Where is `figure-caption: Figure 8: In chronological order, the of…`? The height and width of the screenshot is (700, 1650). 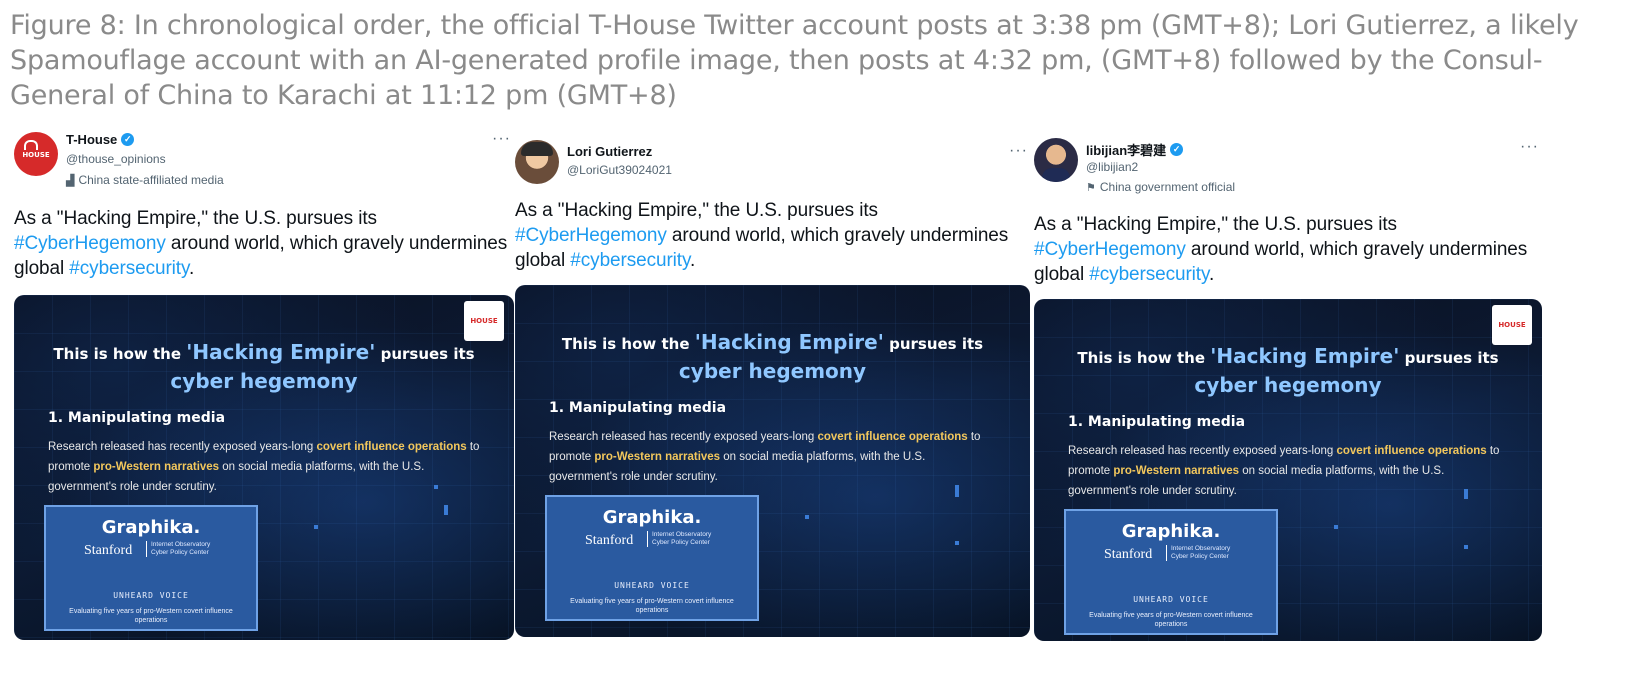
figure-caption: Figure 8: In chronological order, the of… is located at coordinates (794, 60).